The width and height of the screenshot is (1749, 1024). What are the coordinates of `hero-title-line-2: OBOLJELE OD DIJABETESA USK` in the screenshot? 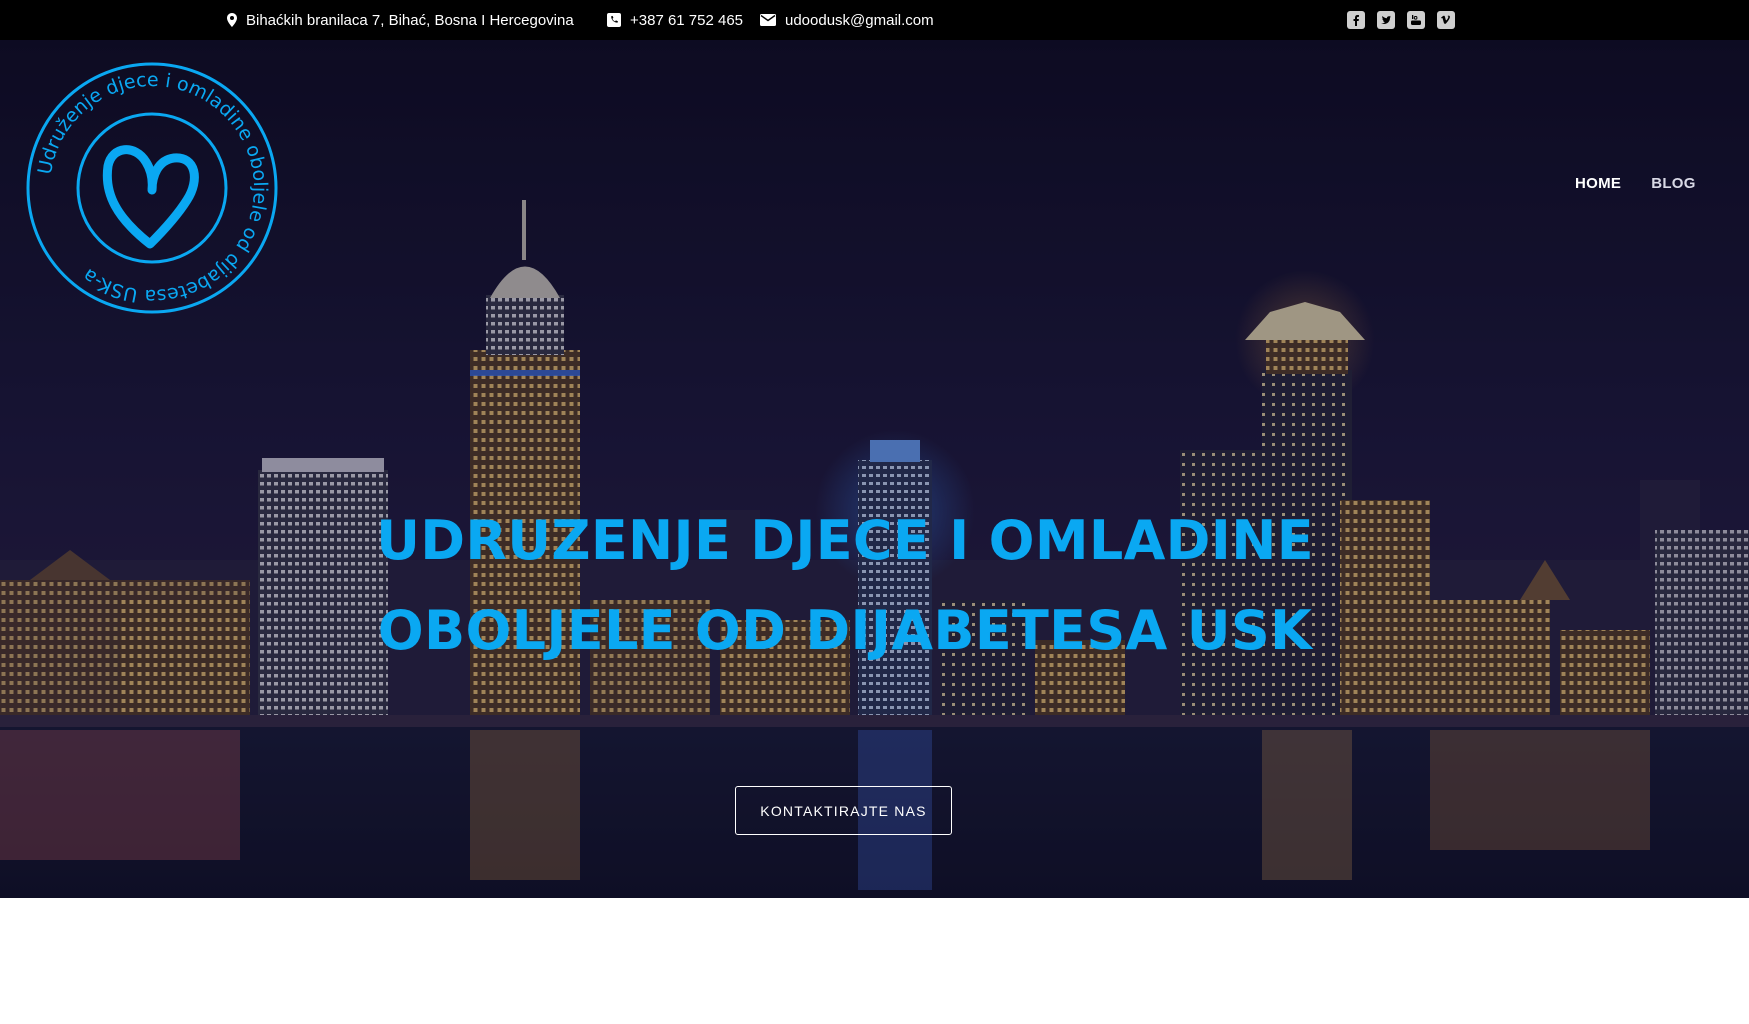 It's located at (845, 630).